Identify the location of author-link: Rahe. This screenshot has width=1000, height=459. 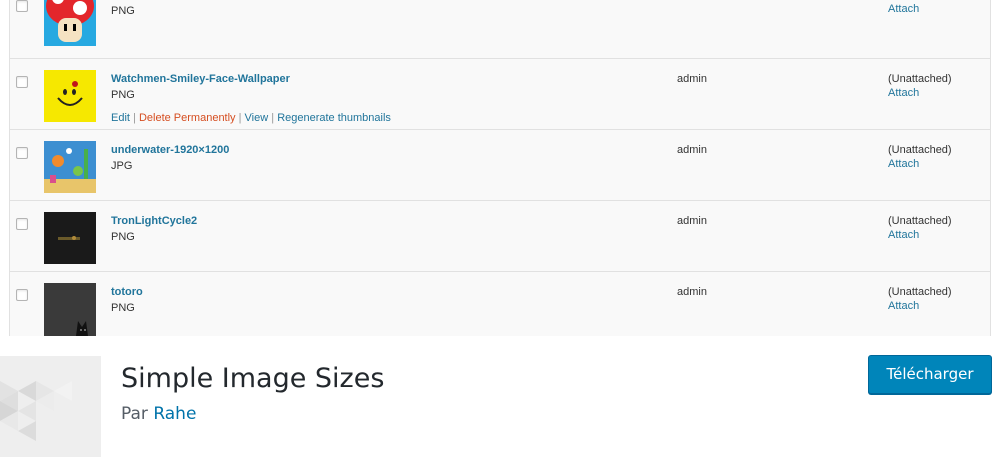
(174, 414).